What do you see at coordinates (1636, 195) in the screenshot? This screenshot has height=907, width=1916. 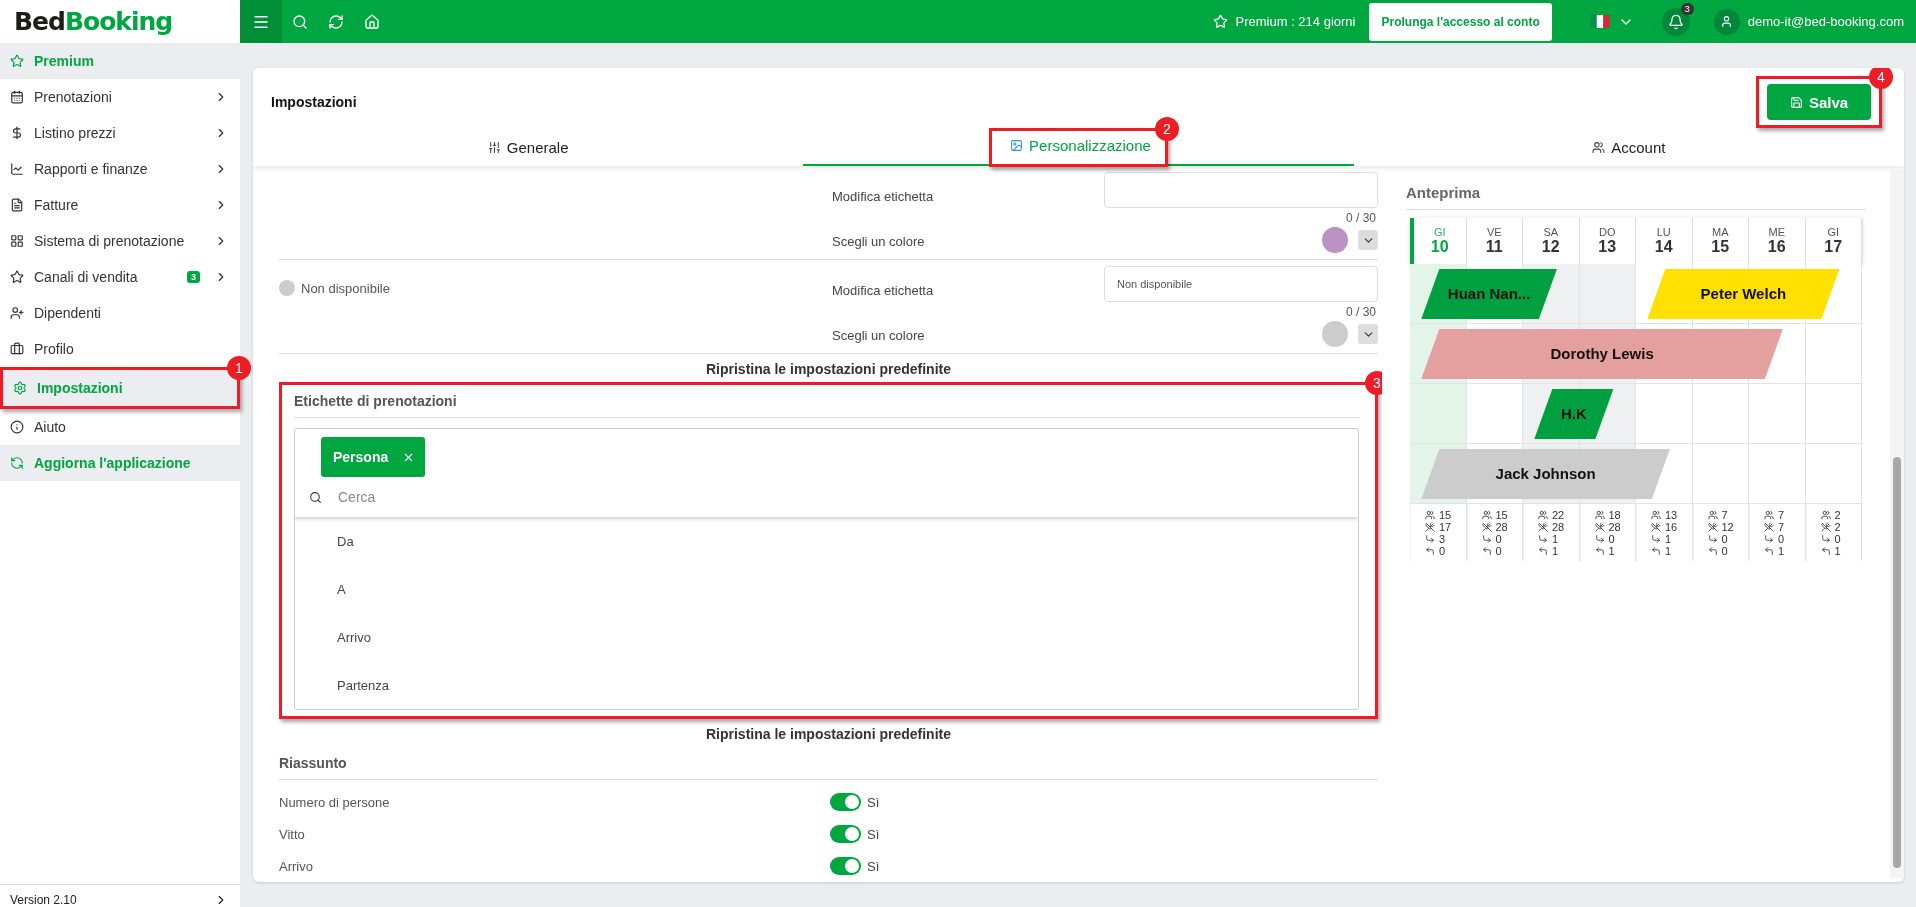 I see `section-title: Anteprima` at bounding box center [1636, 195].